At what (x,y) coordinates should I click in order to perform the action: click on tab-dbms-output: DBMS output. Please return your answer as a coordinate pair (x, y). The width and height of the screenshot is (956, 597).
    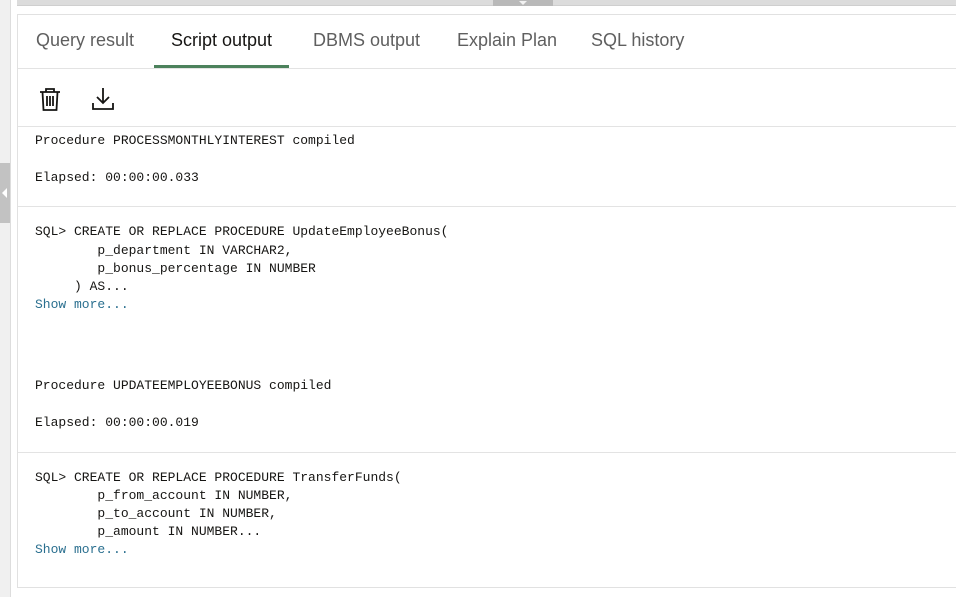
    Looking at the image, I should click on (366, 41).